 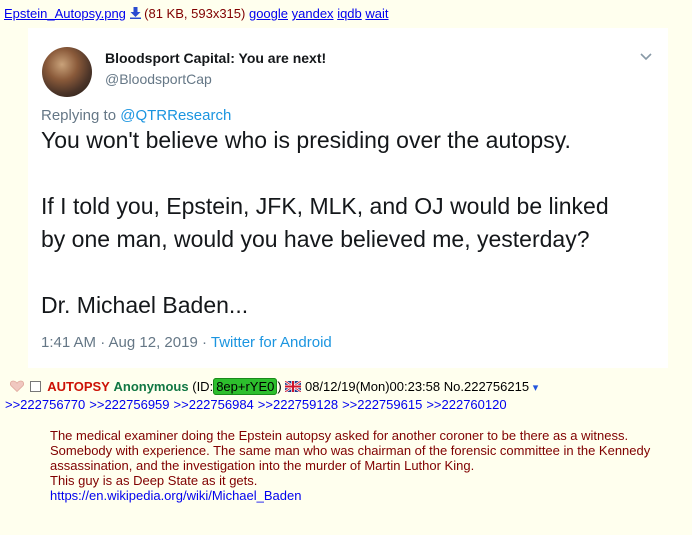 What do you see at coordinates (466, 404) in the screenshot?
I see `backlink: >>222760120` at bounding box center [466, 404].